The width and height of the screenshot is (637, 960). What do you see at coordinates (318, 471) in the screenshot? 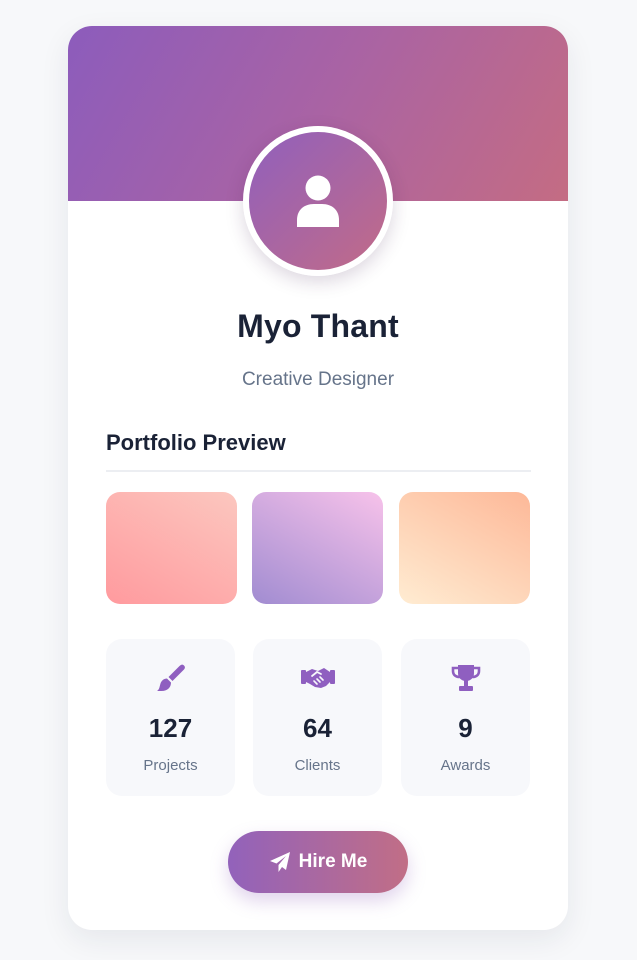
I see `section-divider` at bounding box center [318, 471].